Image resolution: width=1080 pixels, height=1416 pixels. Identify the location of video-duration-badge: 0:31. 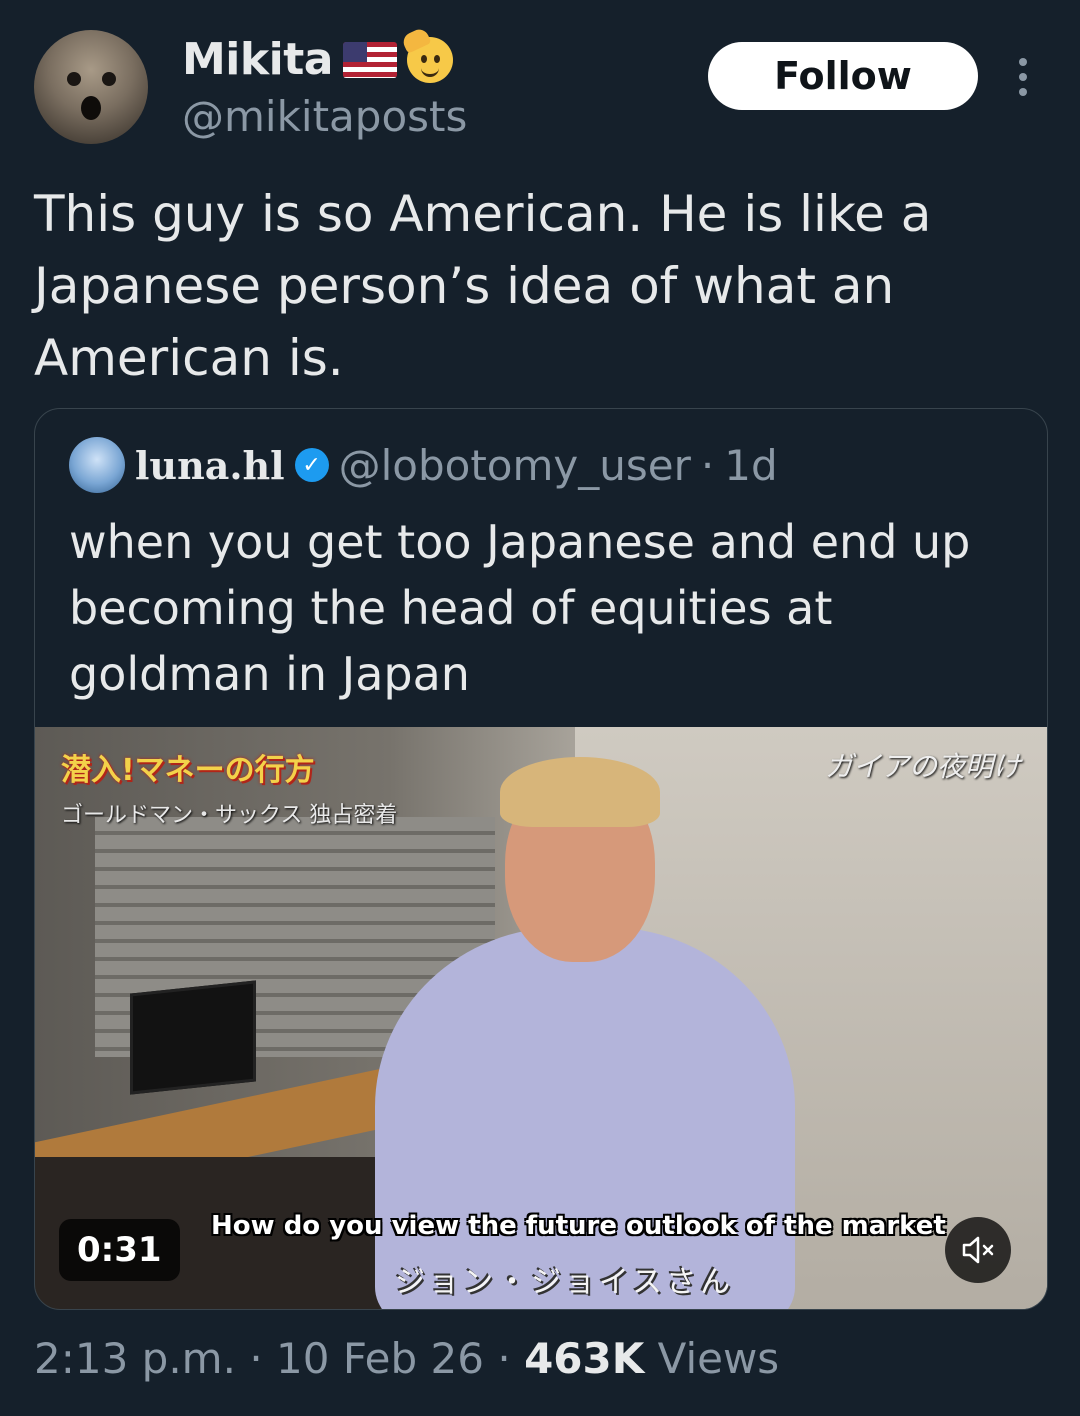
(119, 1250).